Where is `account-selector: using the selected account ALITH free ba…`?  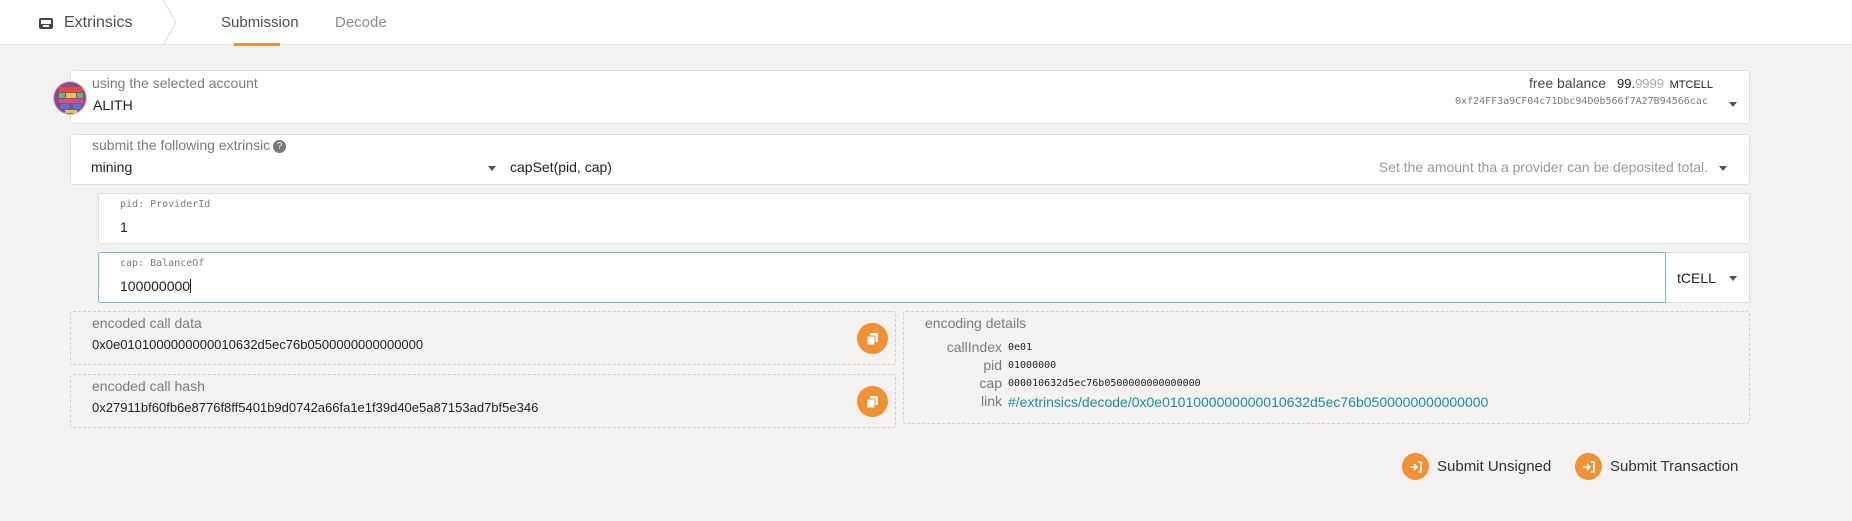
account-selector: using the selected account ALITH free ba… is located at coordinates (910, 97).